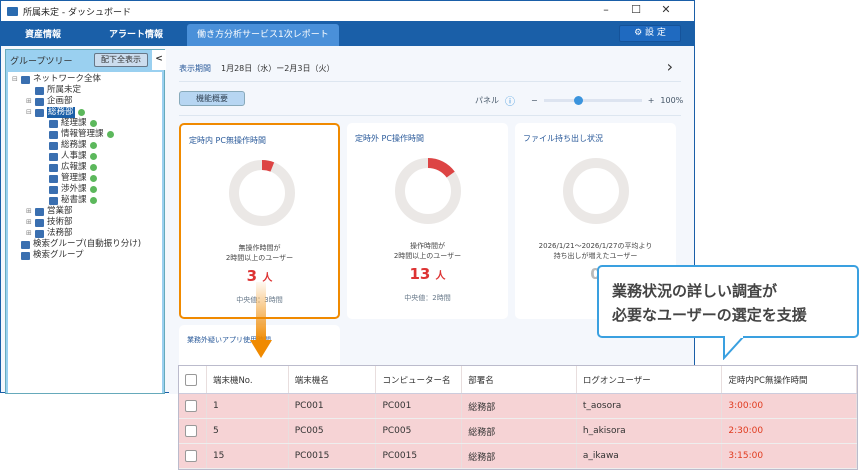 The image size is (860, 470). What do you see at coordinates (263, 35) in the screenshot?
I see `tab-workstyle-report: 働き方分析サービス1次レポート` at bounding box center [263, 35].